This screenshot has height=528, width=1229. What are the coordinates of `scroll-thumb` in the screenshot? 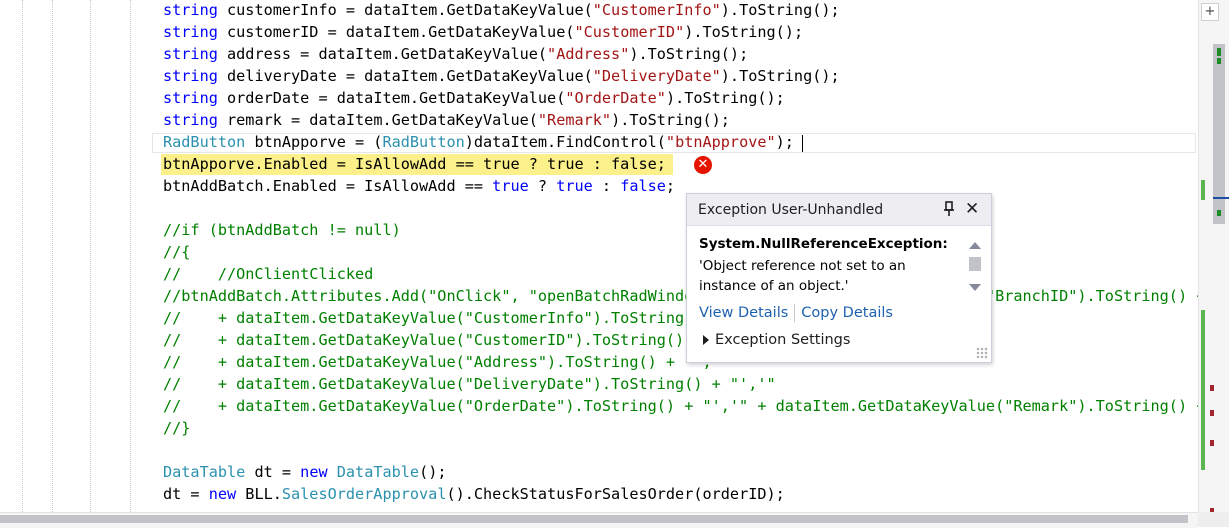 It's located at (975, 264).